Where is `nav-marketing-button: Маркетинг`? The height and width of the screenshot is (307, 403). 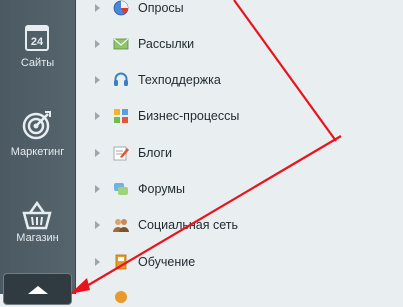 nav-marketing-button: Маркетинг is located at coordinates (37, 136).